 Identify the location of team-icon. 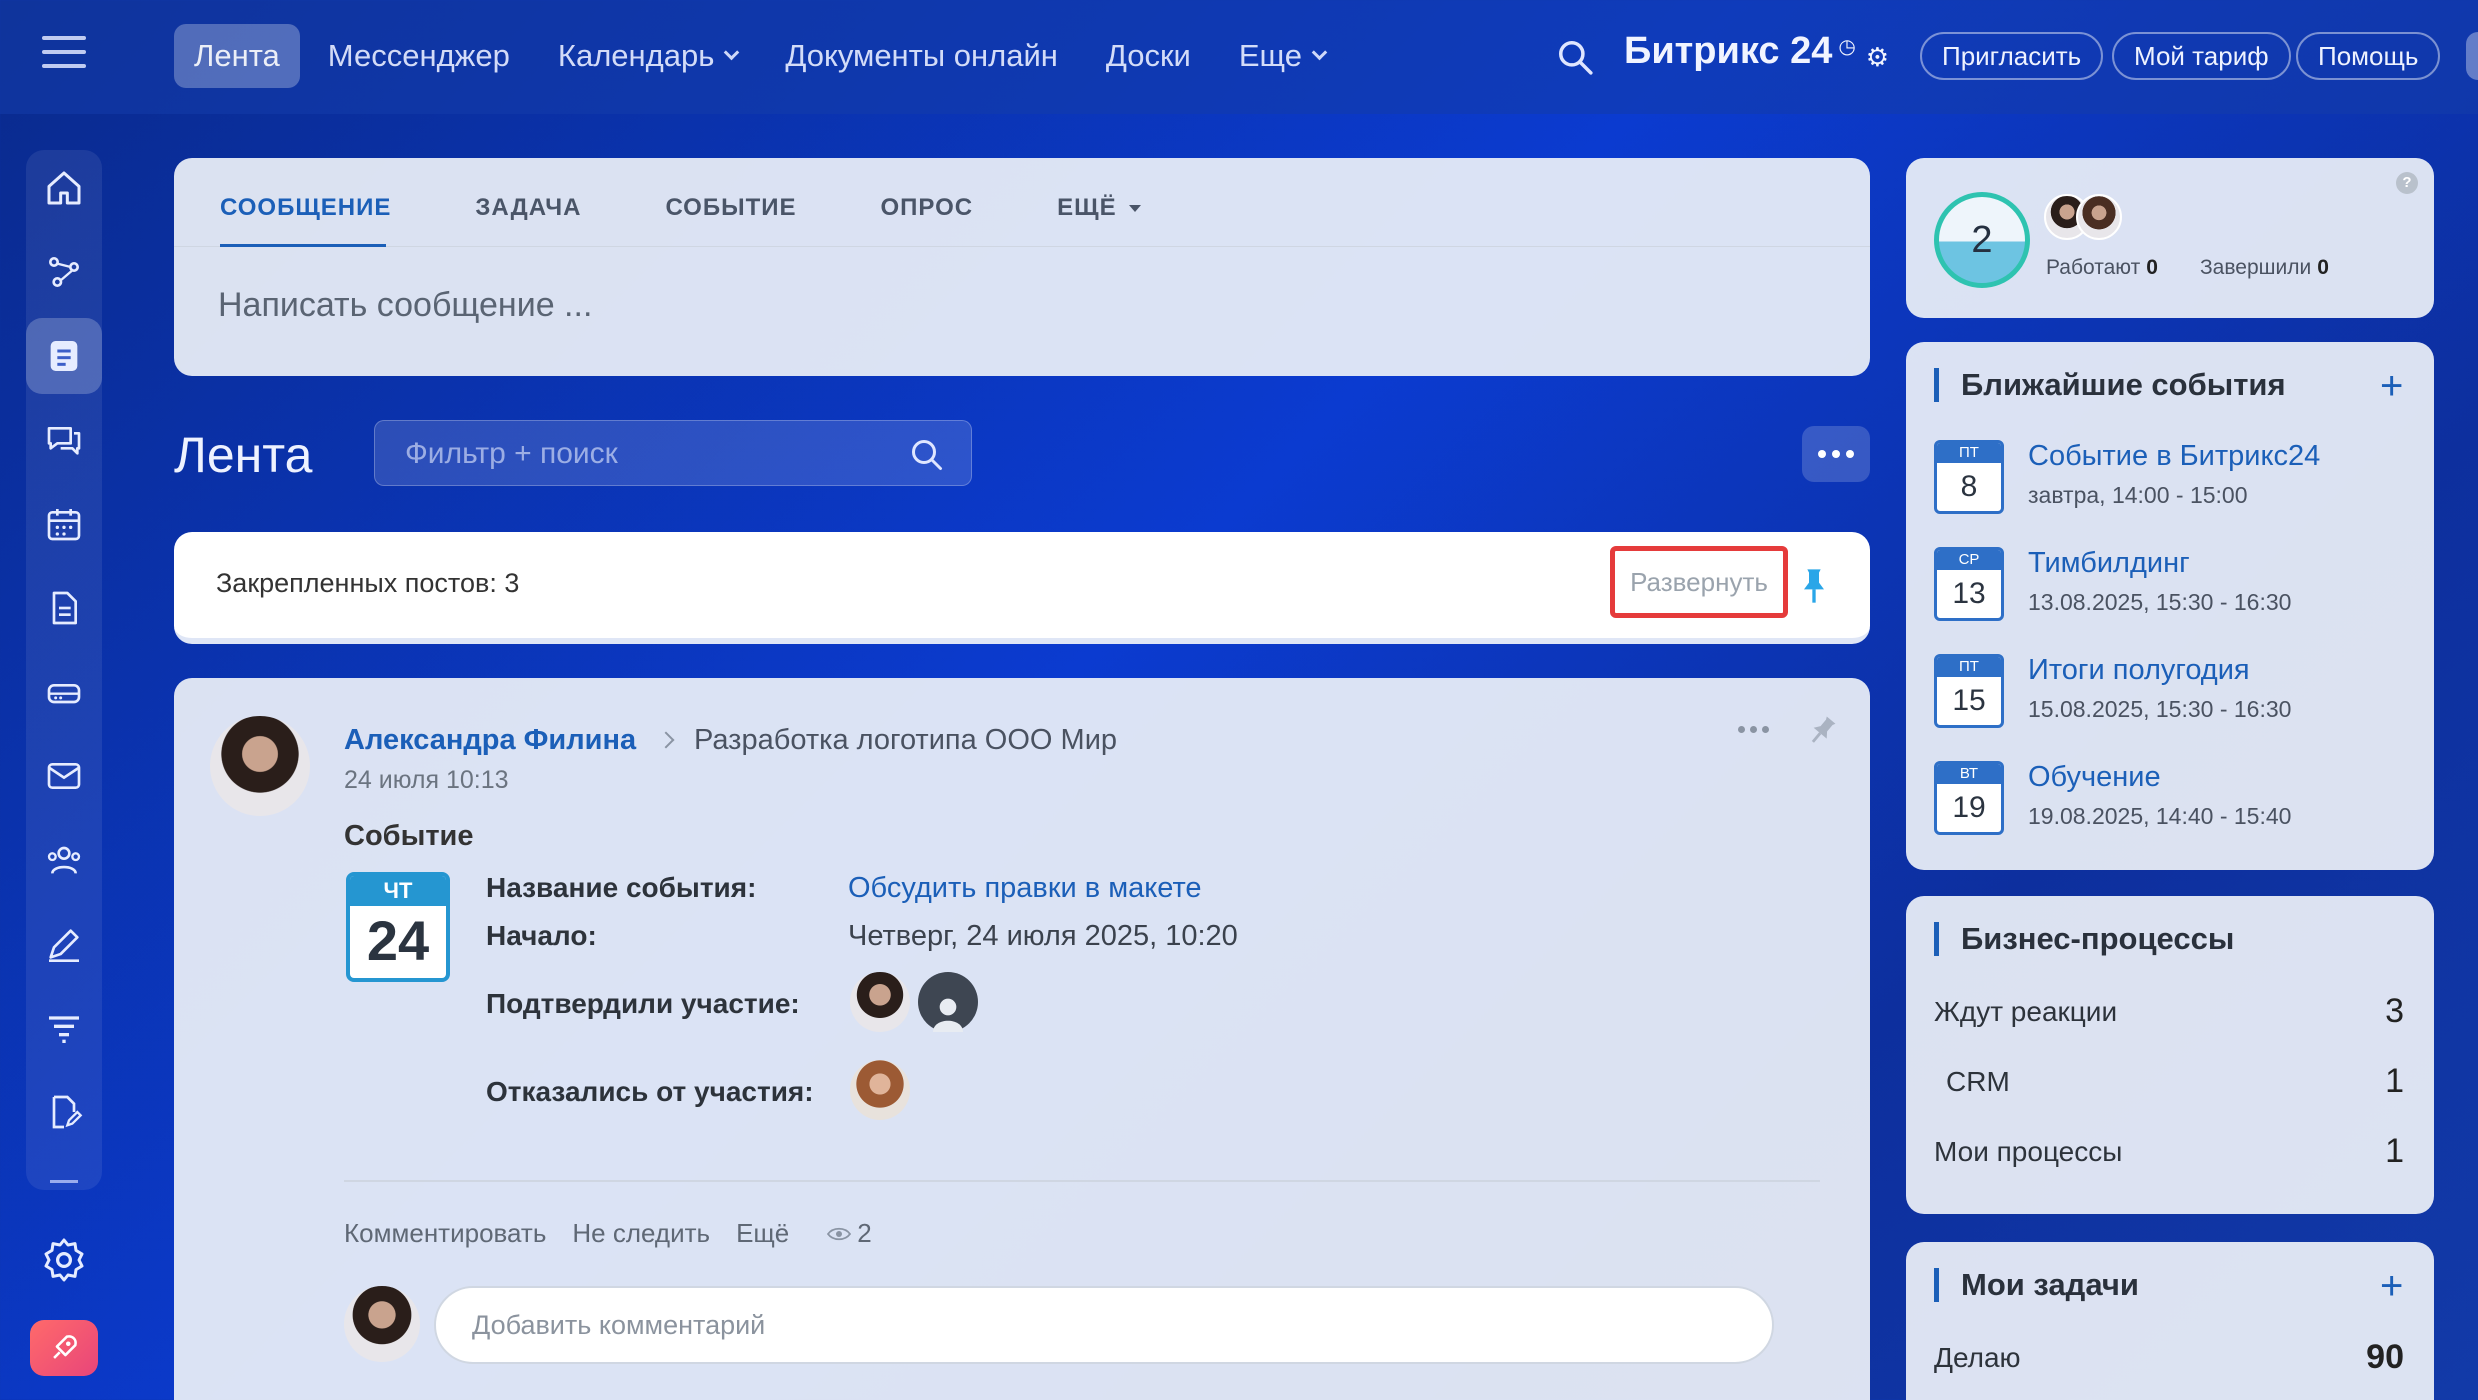
(64, 860).